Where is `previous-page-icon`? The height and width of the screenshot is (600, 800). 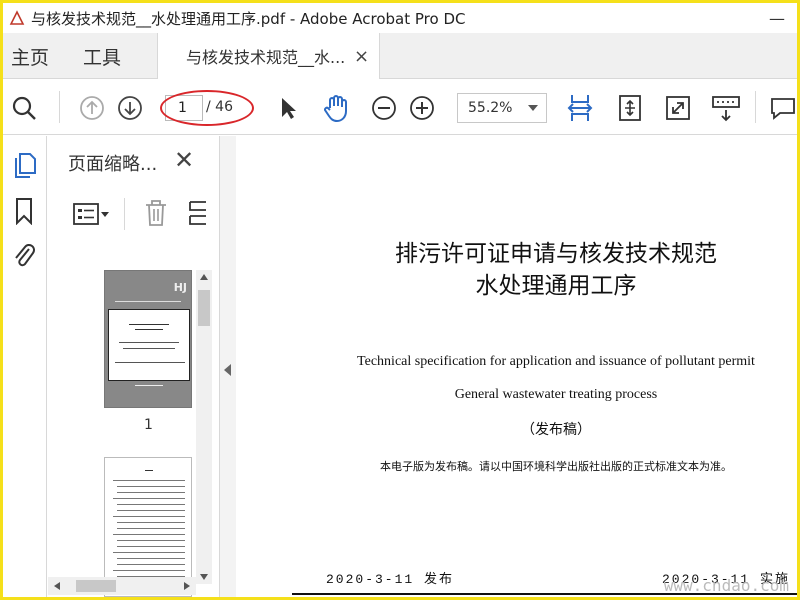
previous-page-icon is located at coordinates (92, 108).